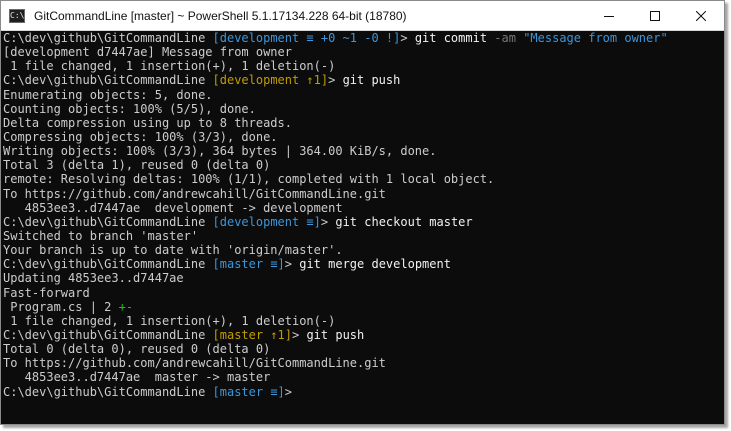  I want to click on close-icon, so click(701, 15).